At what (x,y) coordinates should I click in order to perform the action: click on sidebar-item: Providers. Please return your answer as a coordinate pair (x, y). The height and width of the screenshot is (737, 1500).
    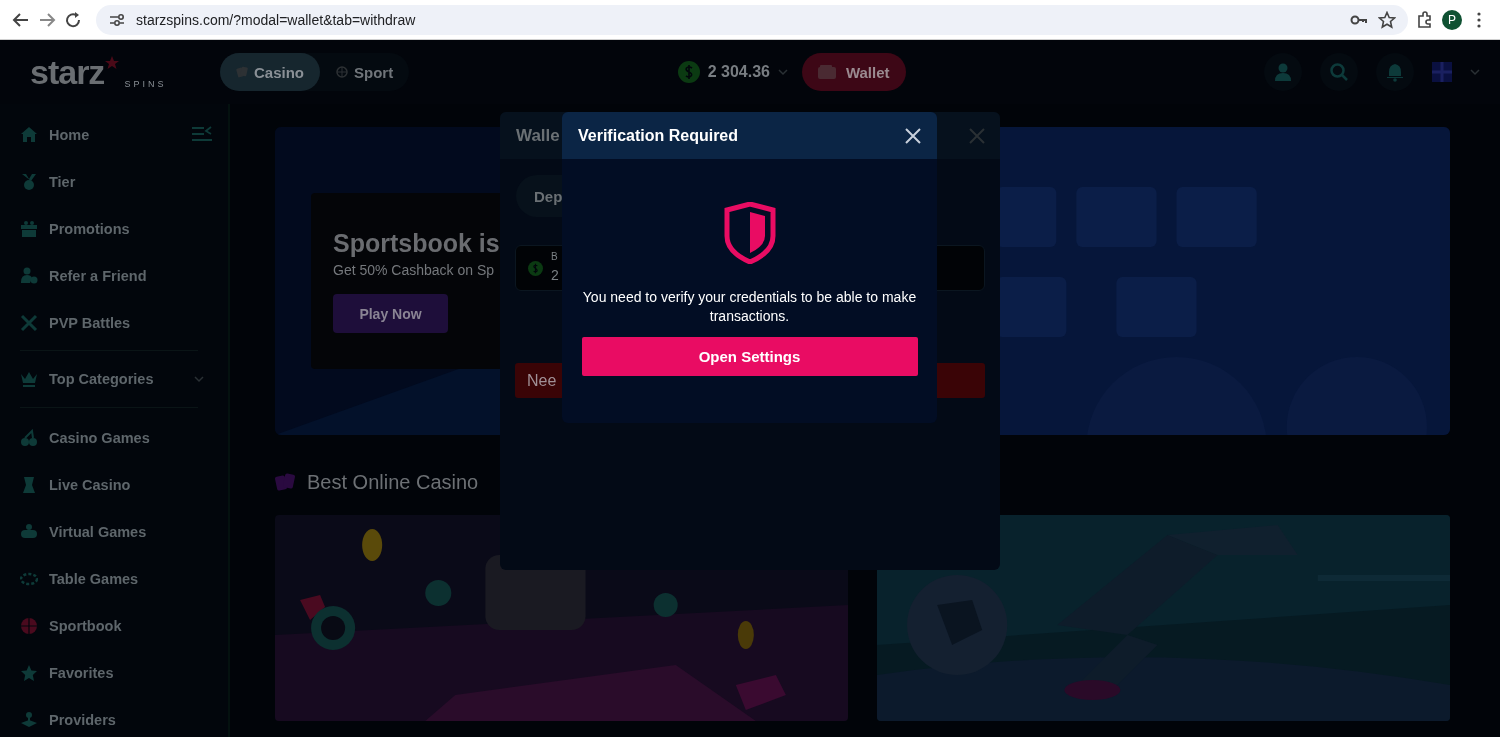
    Looking at the image, I should click on (124, 716).